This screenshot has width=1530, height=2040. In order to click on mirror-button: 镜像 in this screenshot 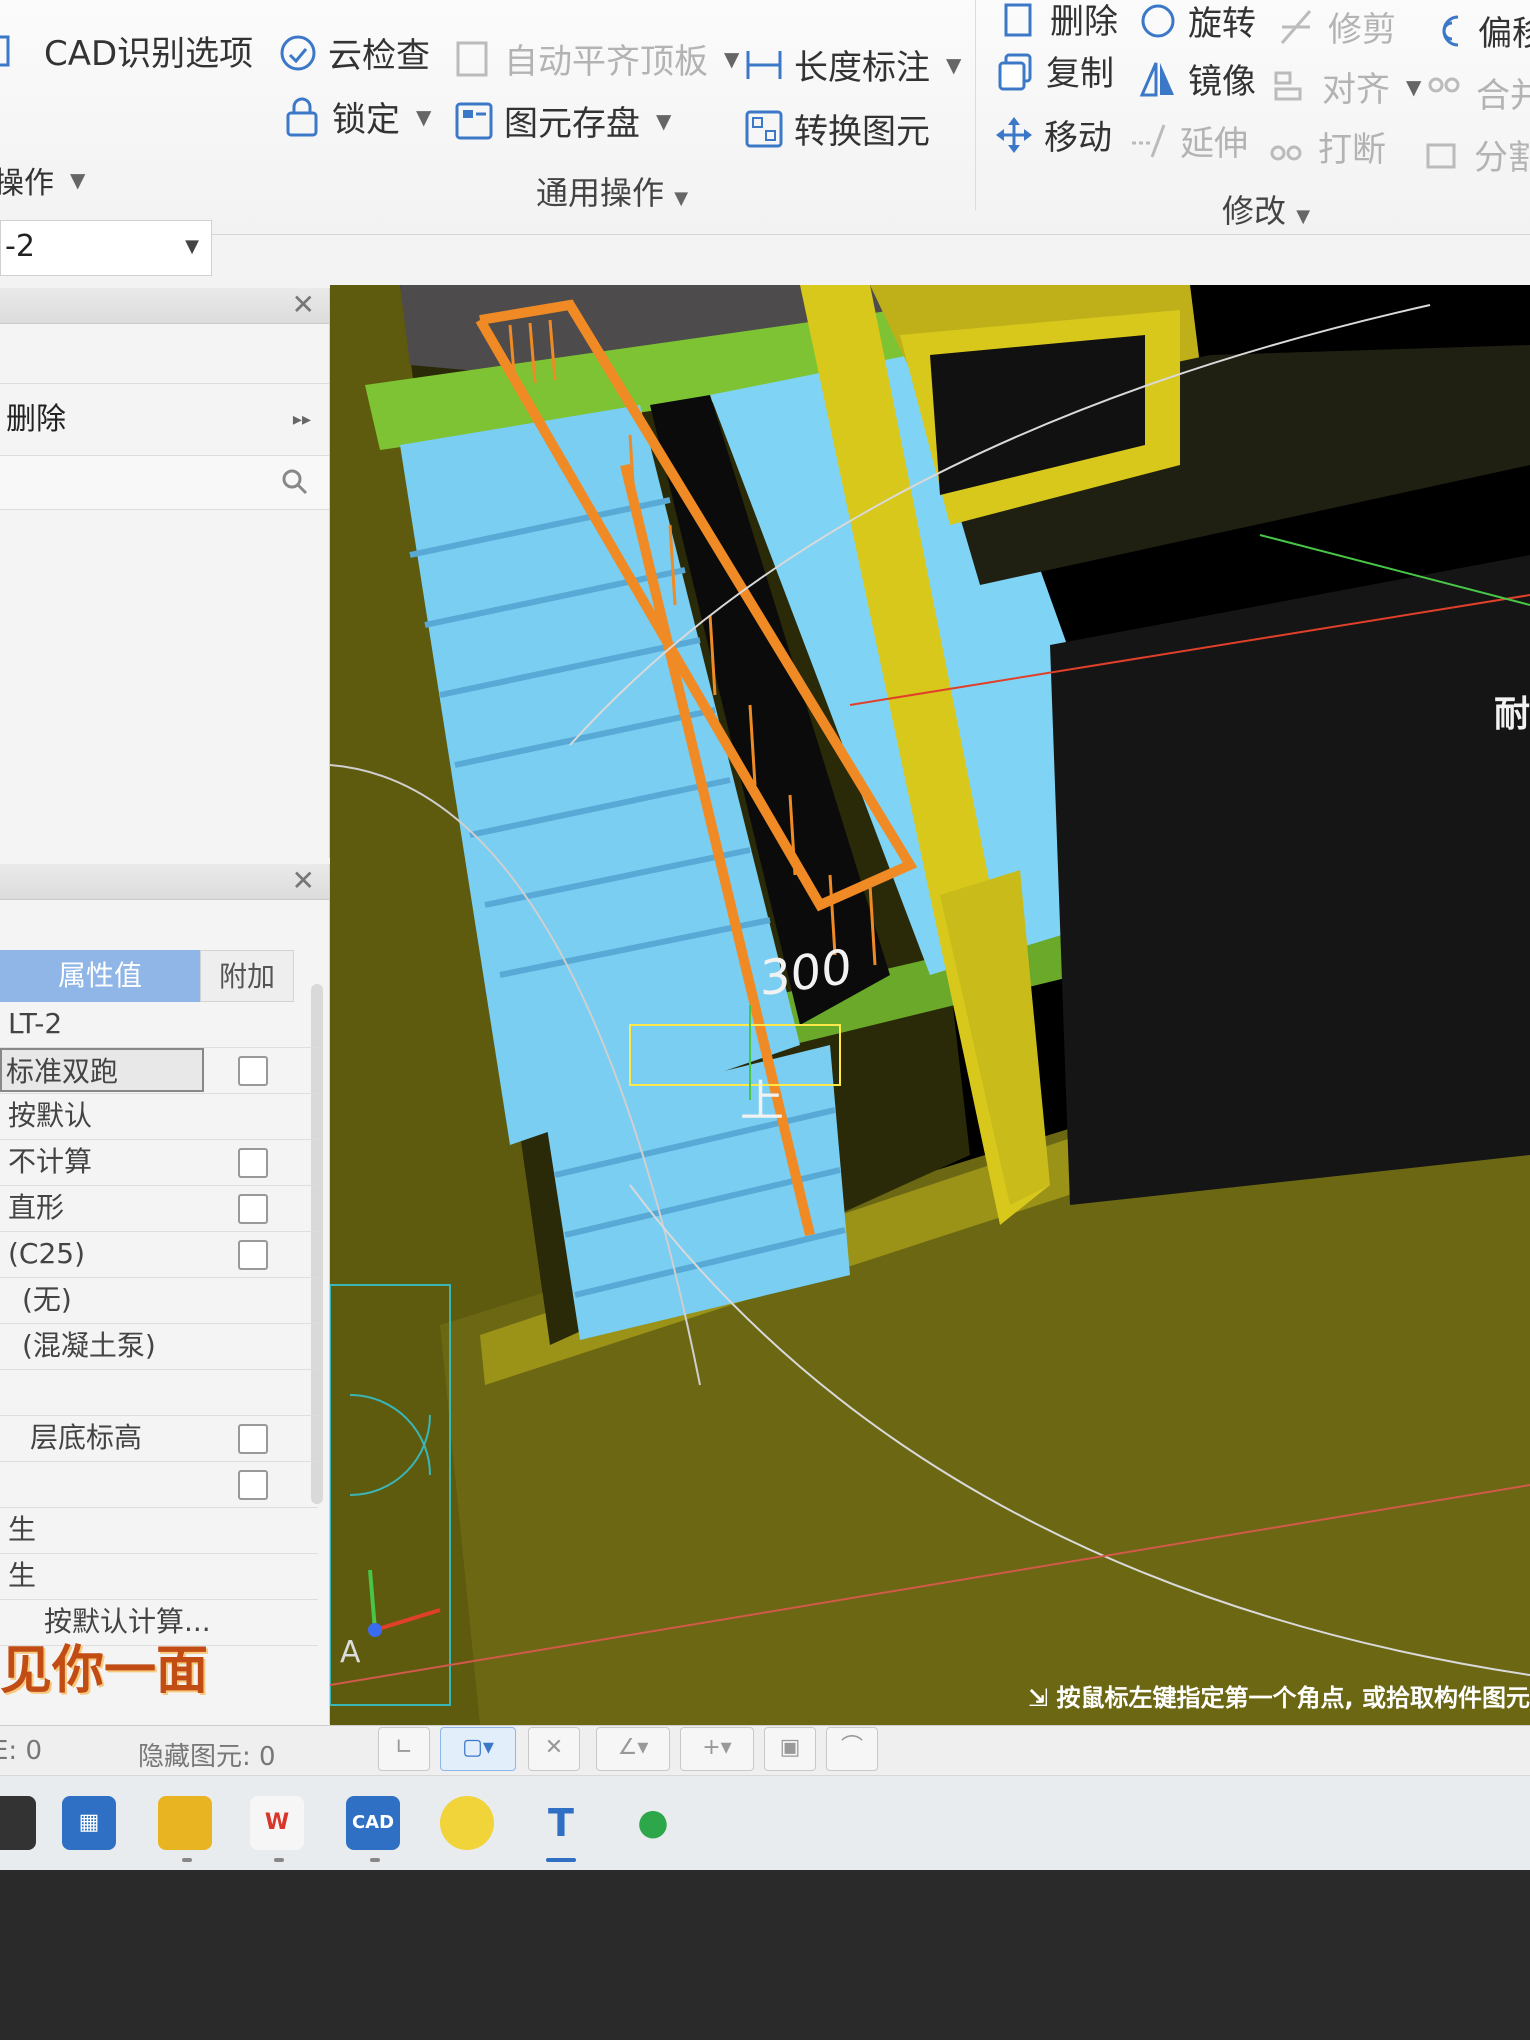, I will do `click(1197, 78)`.